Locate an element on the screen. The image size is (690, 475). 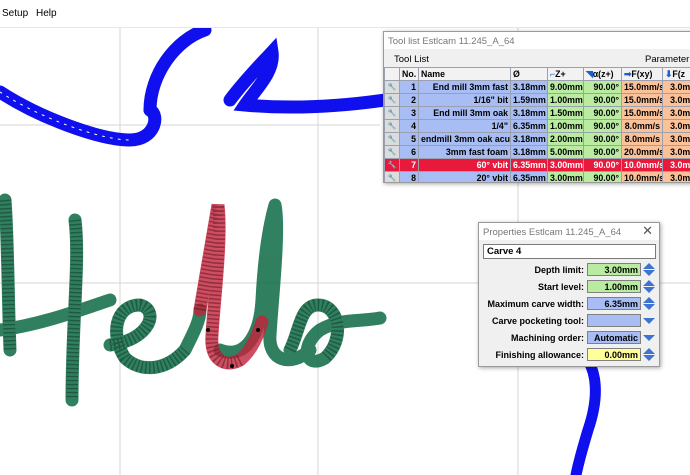
finishing-allowance-spinner-icon is located at coordinates (649, 354).